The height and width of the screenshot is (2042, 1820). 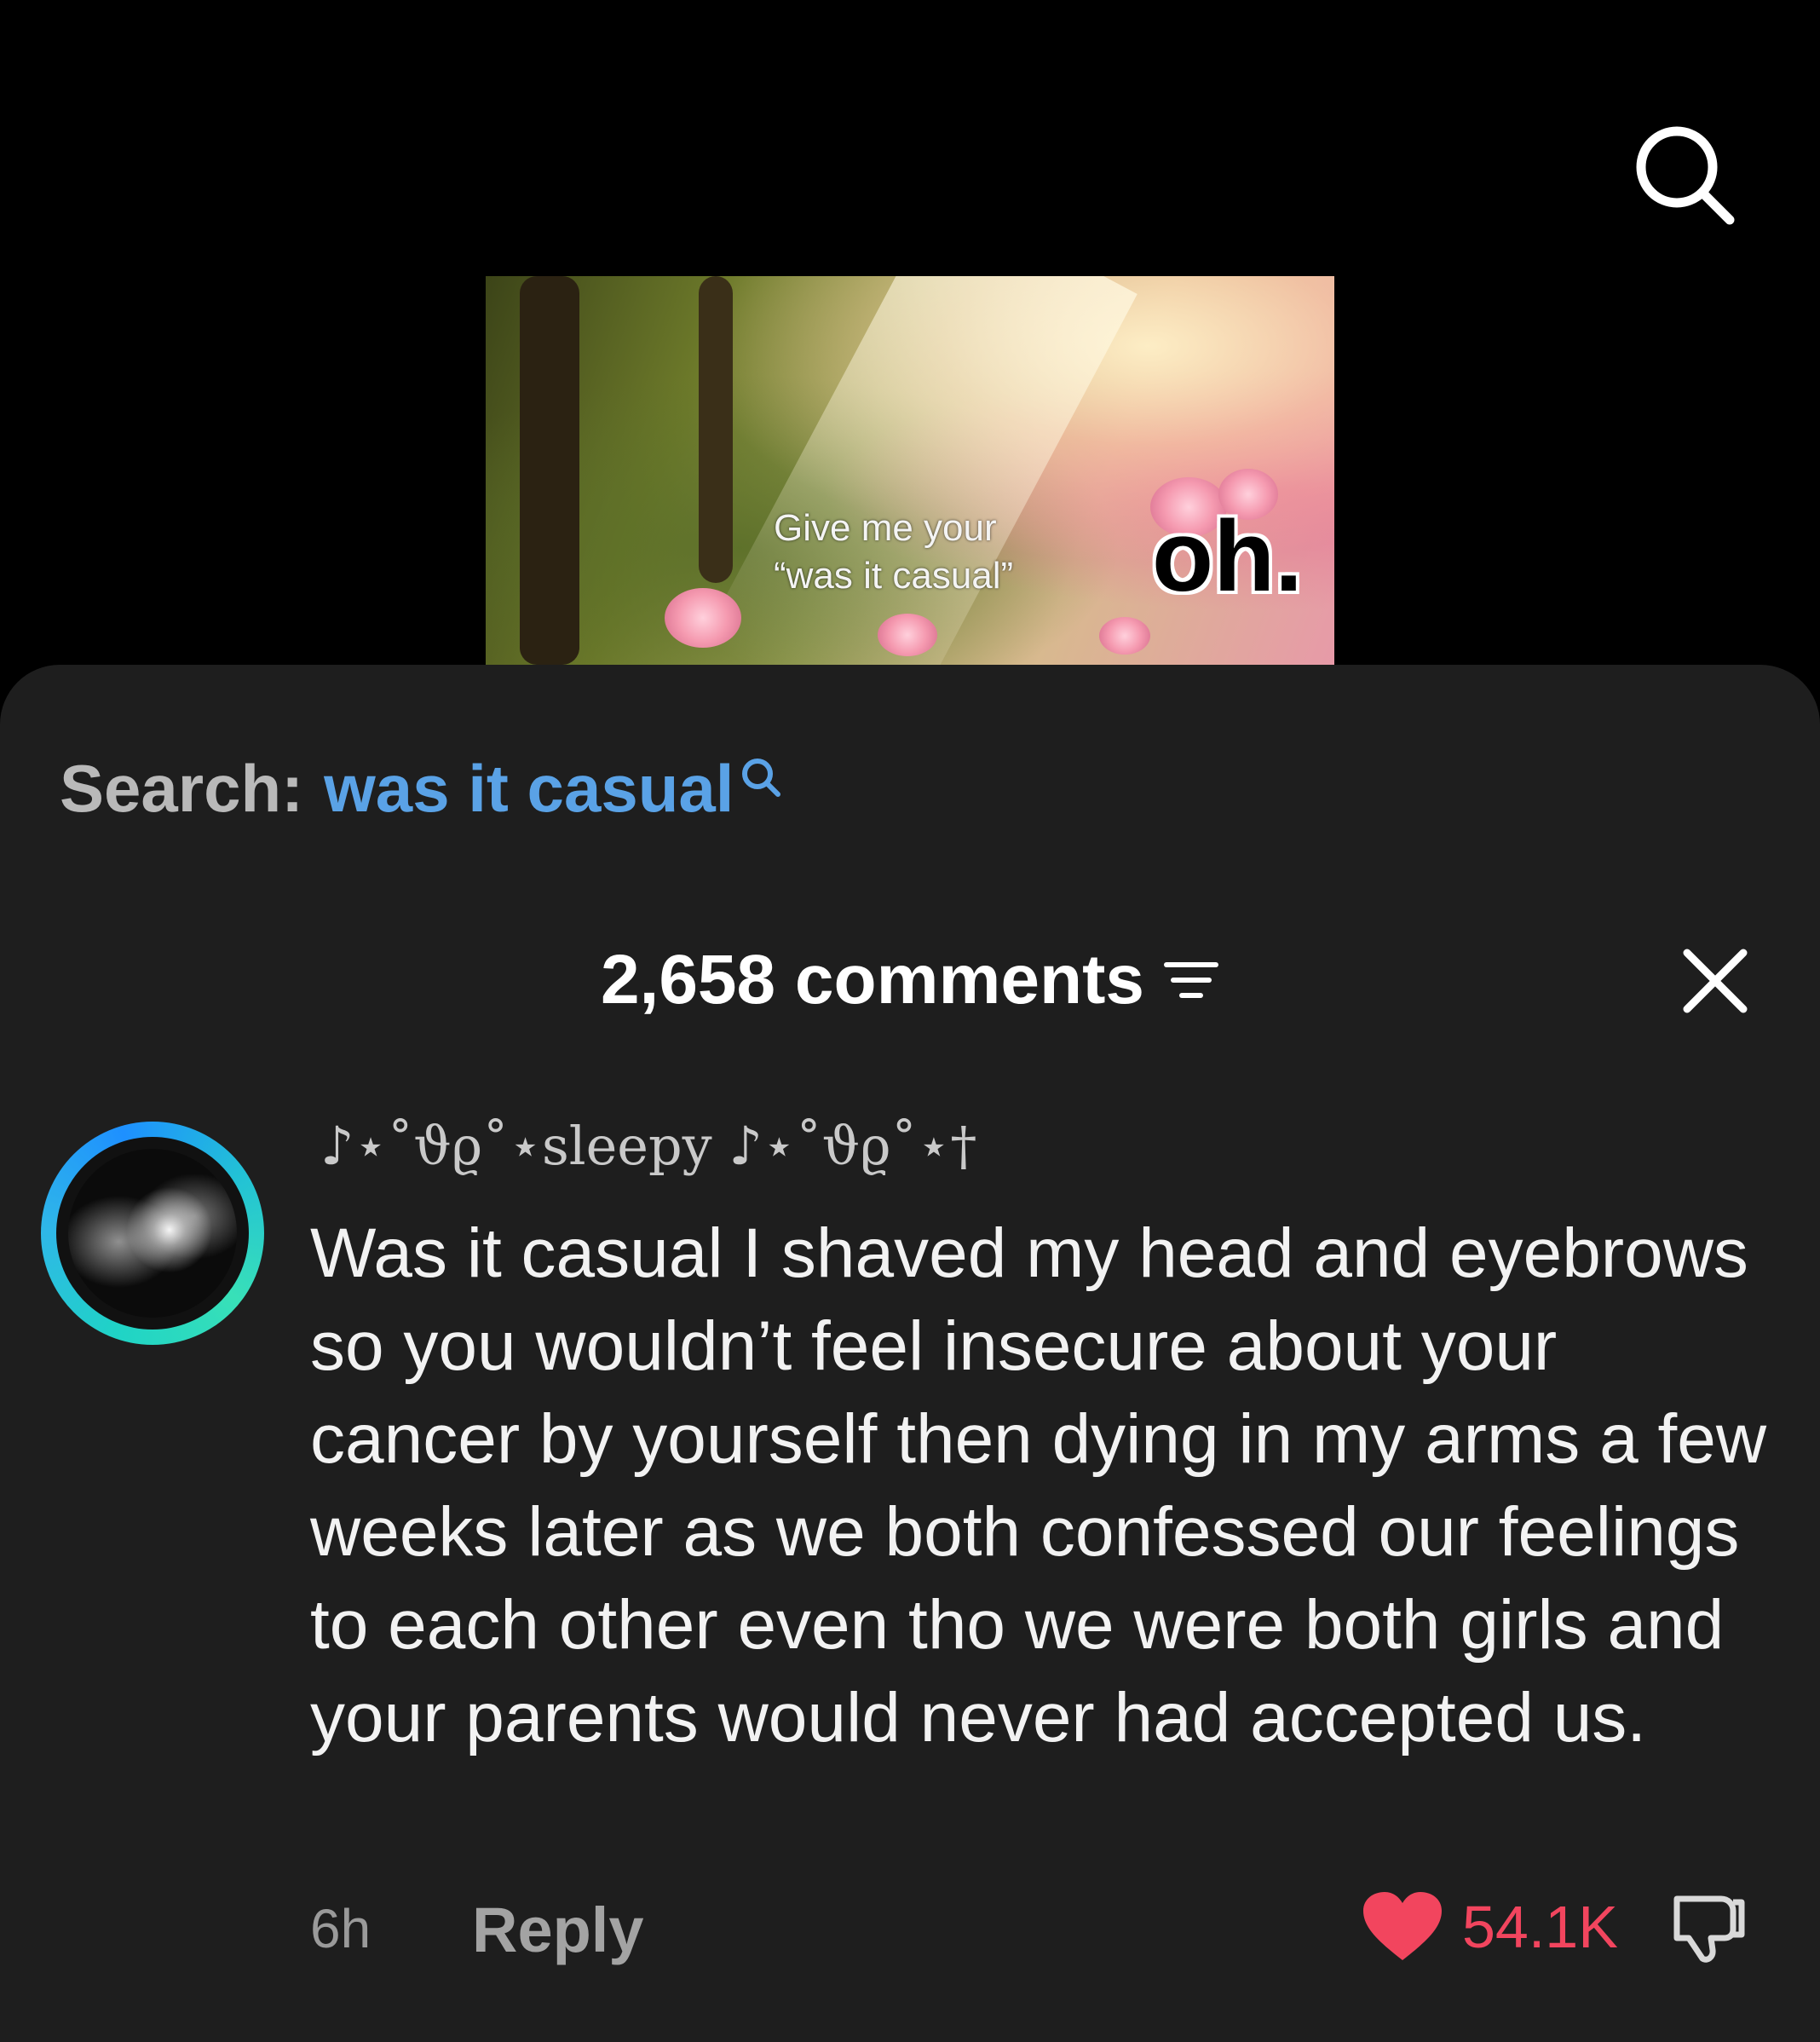 What do you see at coordinates (182, 789) in the screenshot?
I see `search-prefix: Search:` at bounding box center [182, 789].